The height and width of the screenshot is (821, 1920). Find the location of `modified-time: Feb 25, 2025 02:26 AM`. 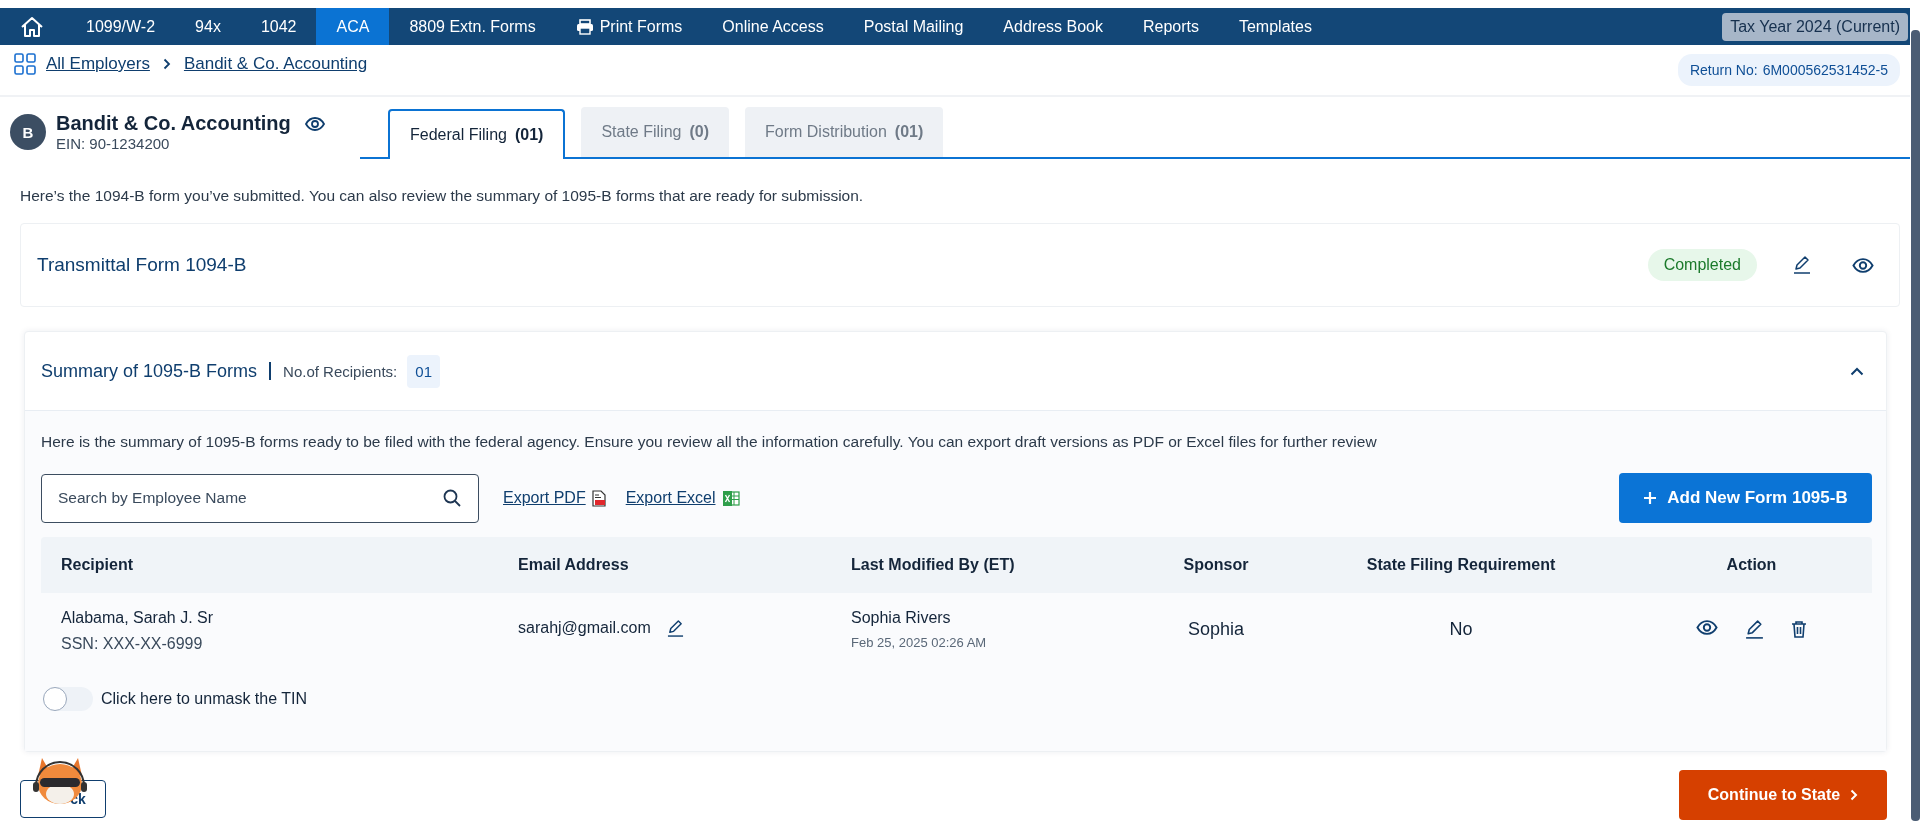

modified-time: Feb 25, 2025 02:26 AM is located at coordinates (919, 642).